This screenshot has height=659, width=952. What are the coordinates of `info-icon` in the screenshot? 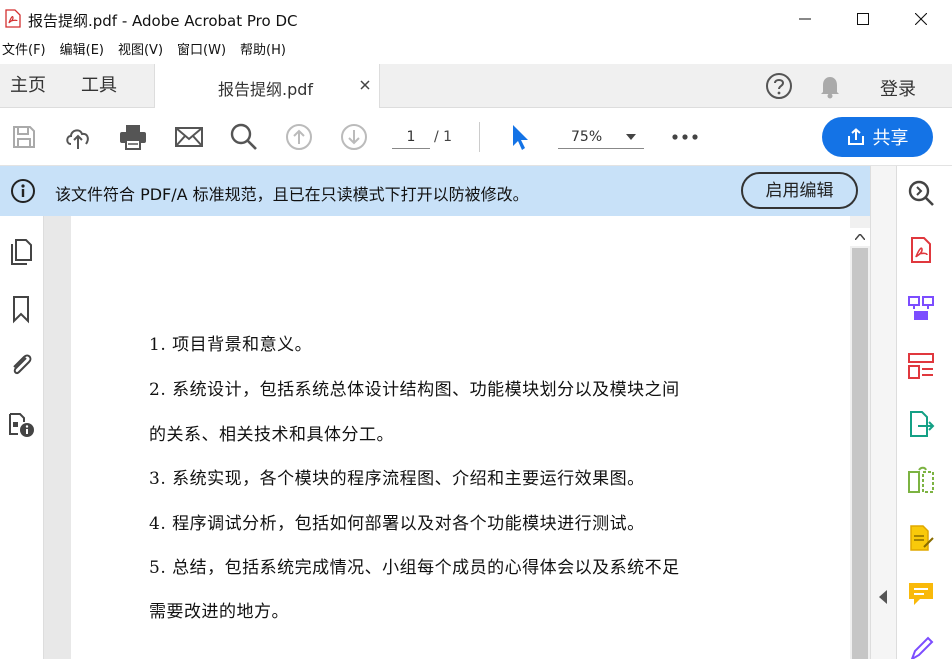 It's located at (23, 191).